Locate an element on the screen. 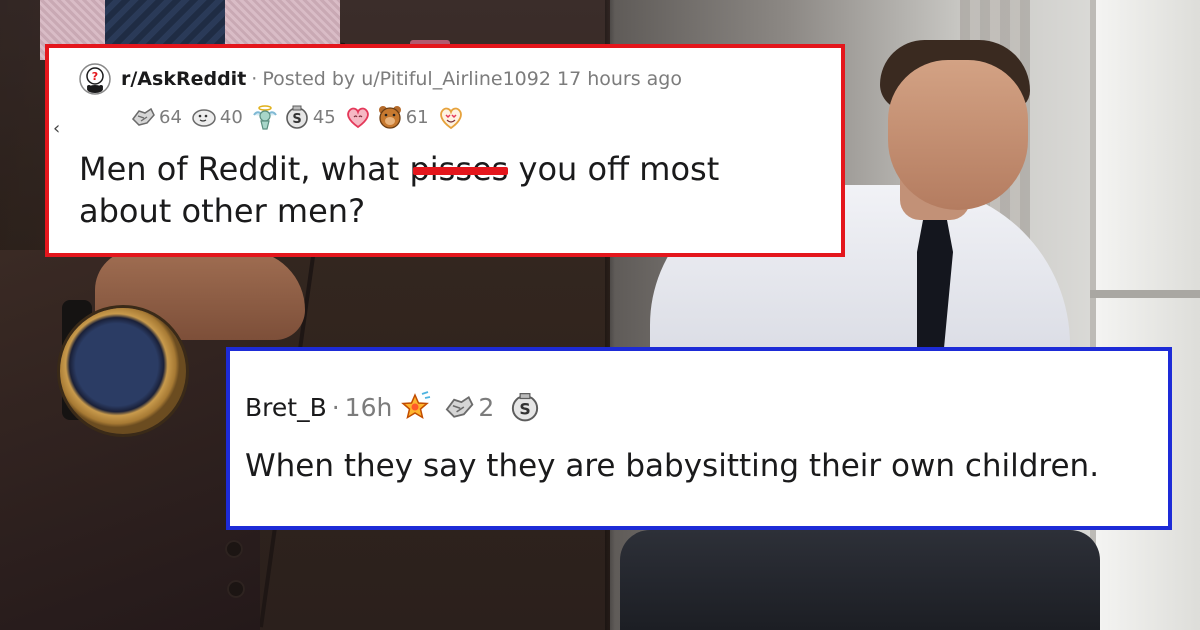 This screenshot has width=1200, height=630. window-frame is located at coordinates (1145, 315).